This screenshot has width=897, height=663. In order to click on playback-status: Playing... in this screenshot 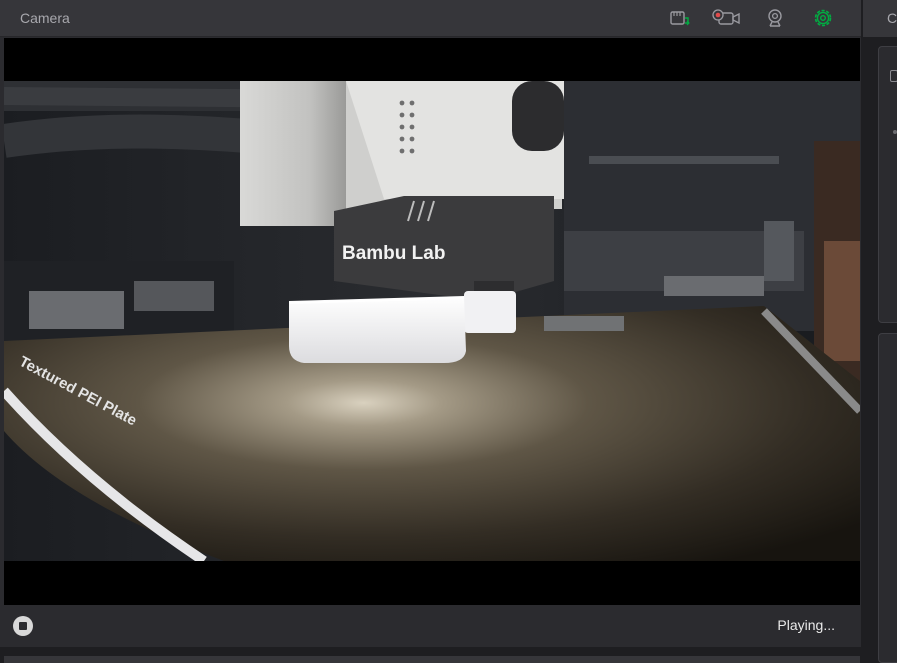, I will do `click(806, 625)`.